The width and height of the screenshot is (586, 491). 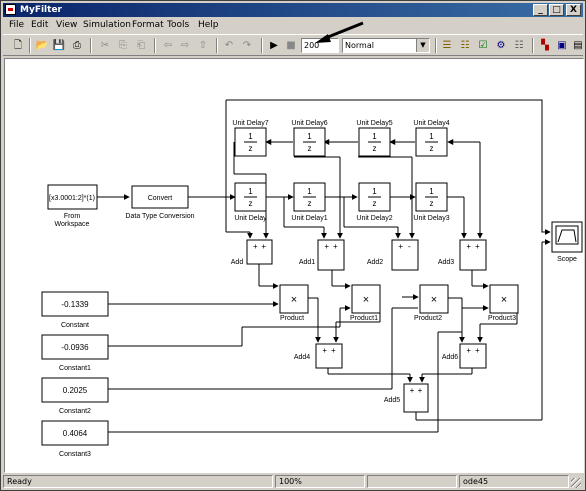 I want to click on constant-label: Constant3, so click(x=75, y=454).